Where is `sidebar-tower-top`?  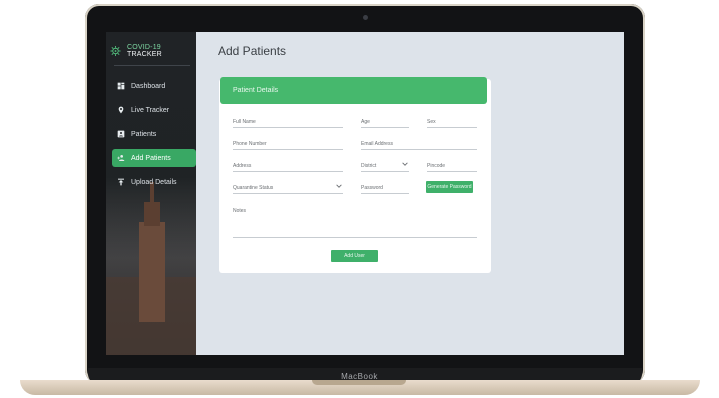 sidebar-tower-top is located at coordinates (152, 214).